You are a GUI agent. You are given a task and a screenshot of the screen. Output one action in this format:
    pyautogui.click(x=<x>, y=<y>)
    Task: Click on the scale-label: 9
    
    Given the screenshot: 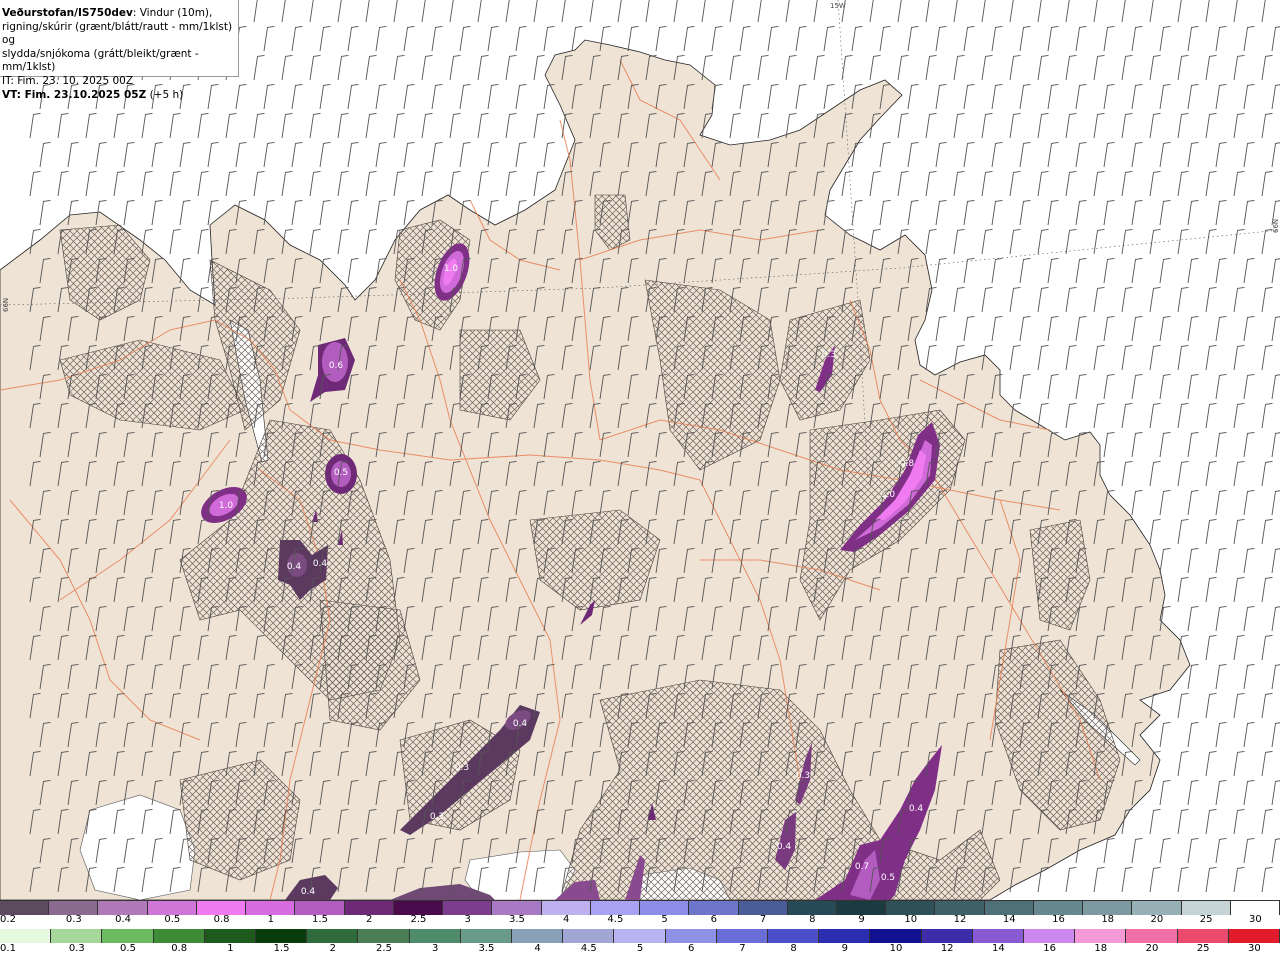 What is the action you would take?
    pyautogui.click(x=844, y=948)
    